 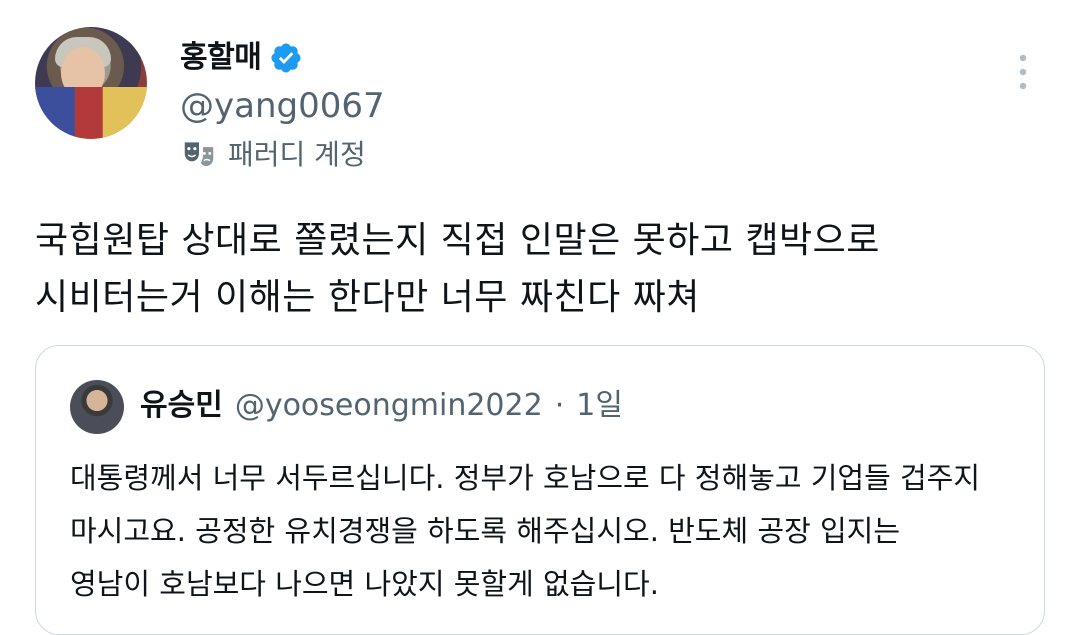 What do you see at coordinates (91, 113) in the screenshot?
I see `avatar-robe` at bounding box center [91, 113].